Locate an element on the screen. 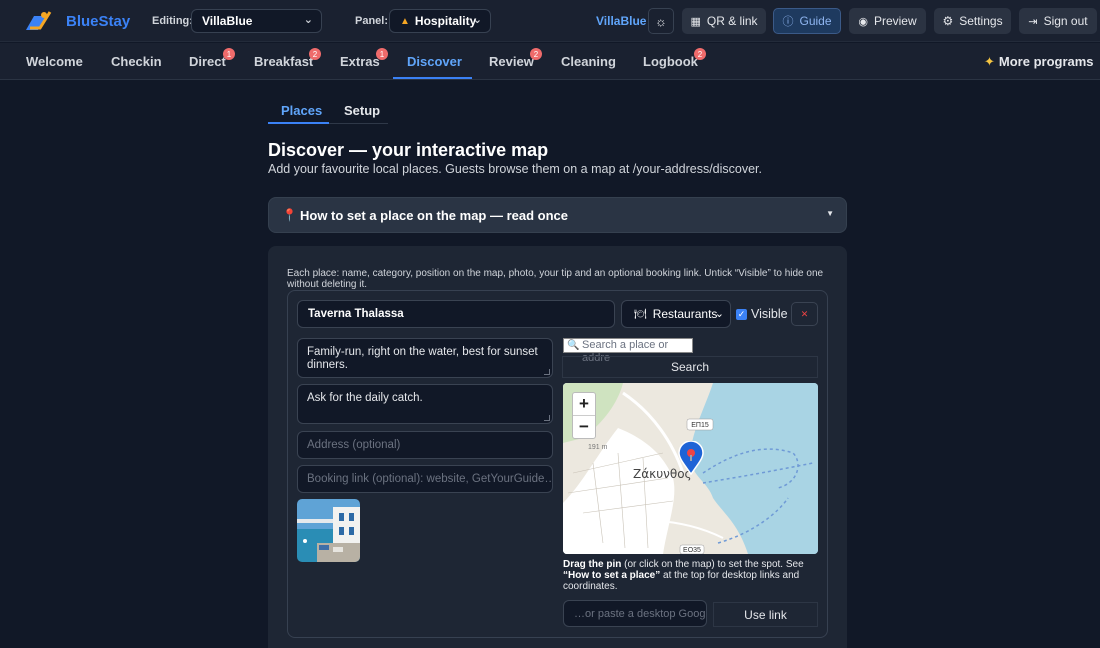 The width and height of the screenshot is (1100, 648). map-pin-icon is located at coordinates (691, 458).